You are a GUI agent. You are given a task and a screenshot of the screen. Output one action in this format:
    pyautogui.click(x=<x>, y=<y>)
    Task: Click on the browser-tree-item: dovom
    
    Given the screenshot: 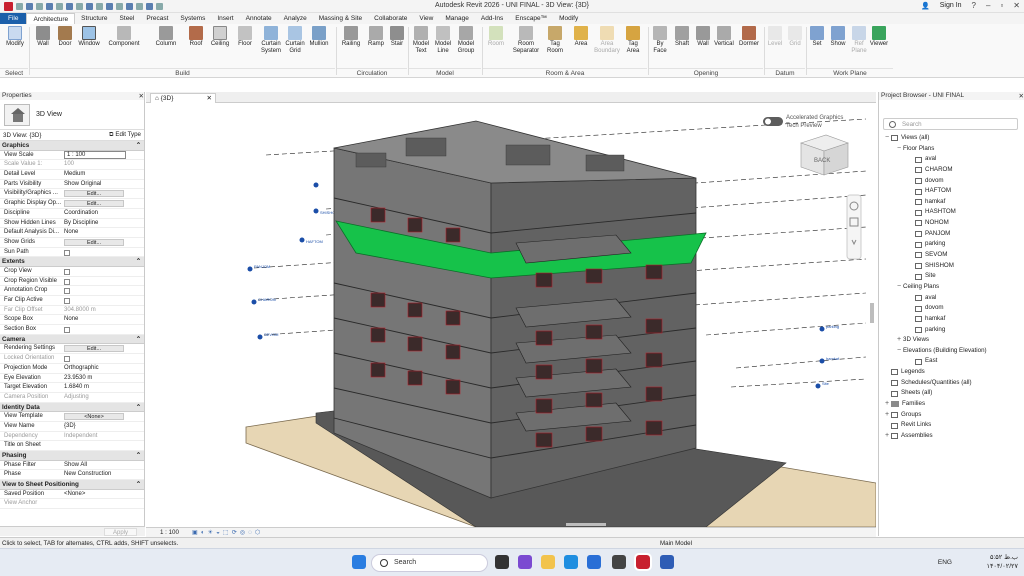 What is the action you would take?
    pyautogui.click(x=951, y=181)
    